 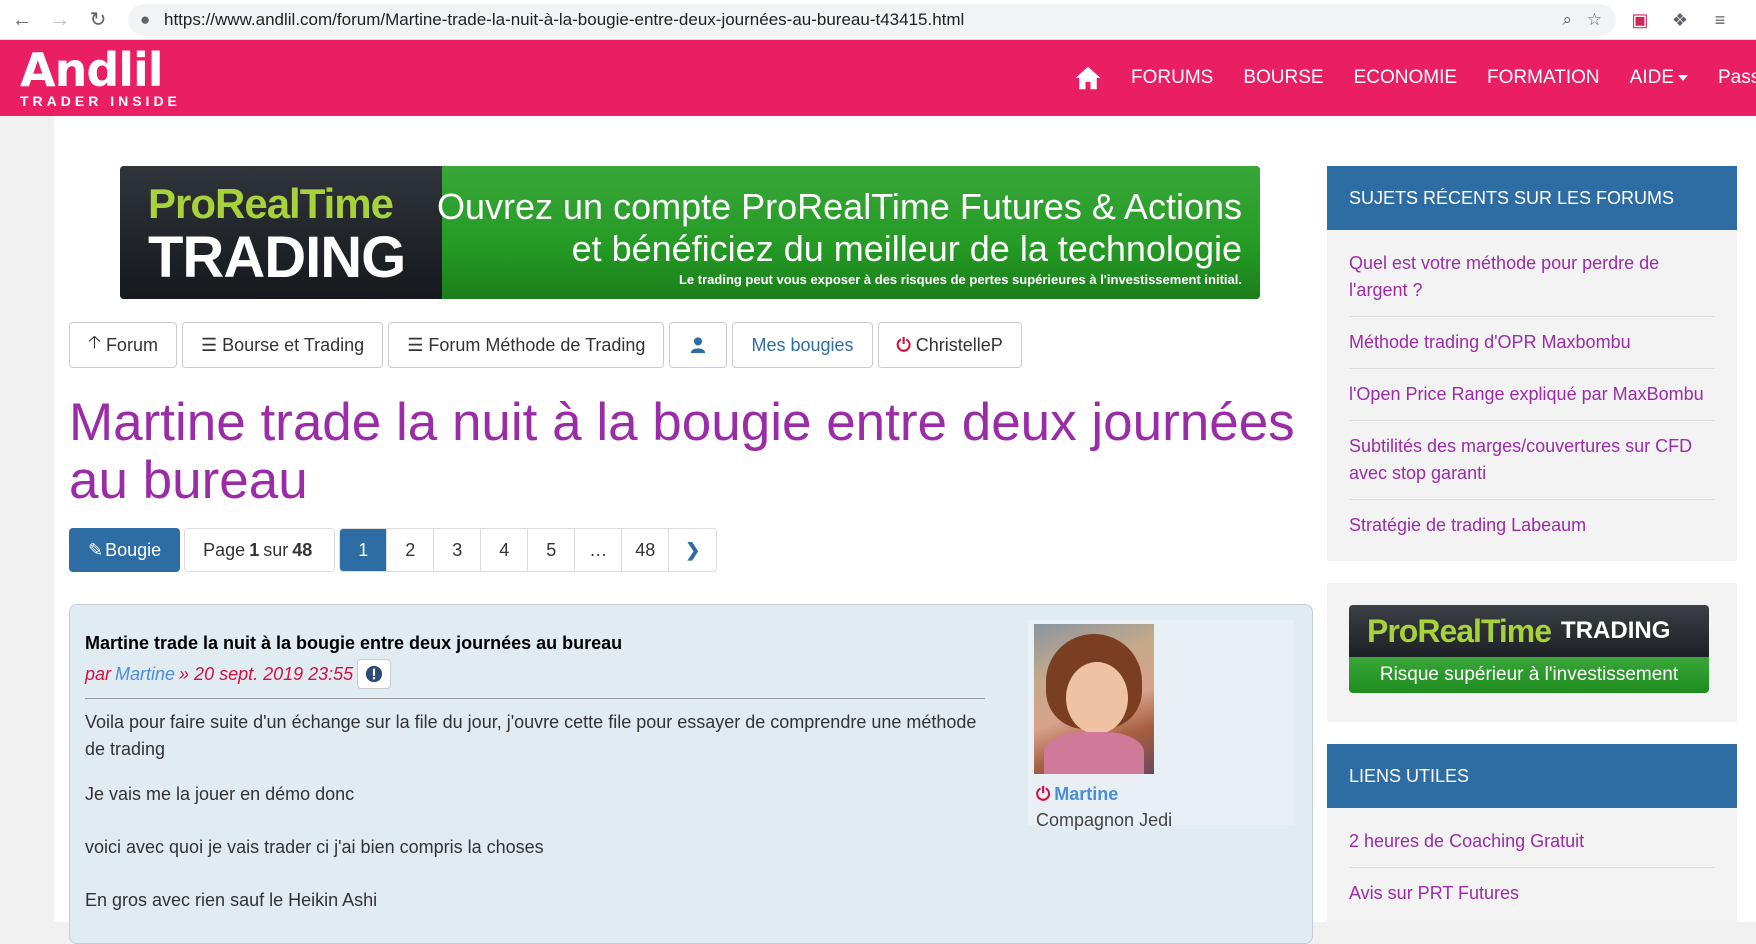 What do you see at coordinates (1283, 78) in the screenshot?
I see `nav-bourse: BOURSE` at bounding box center [1283, 78].